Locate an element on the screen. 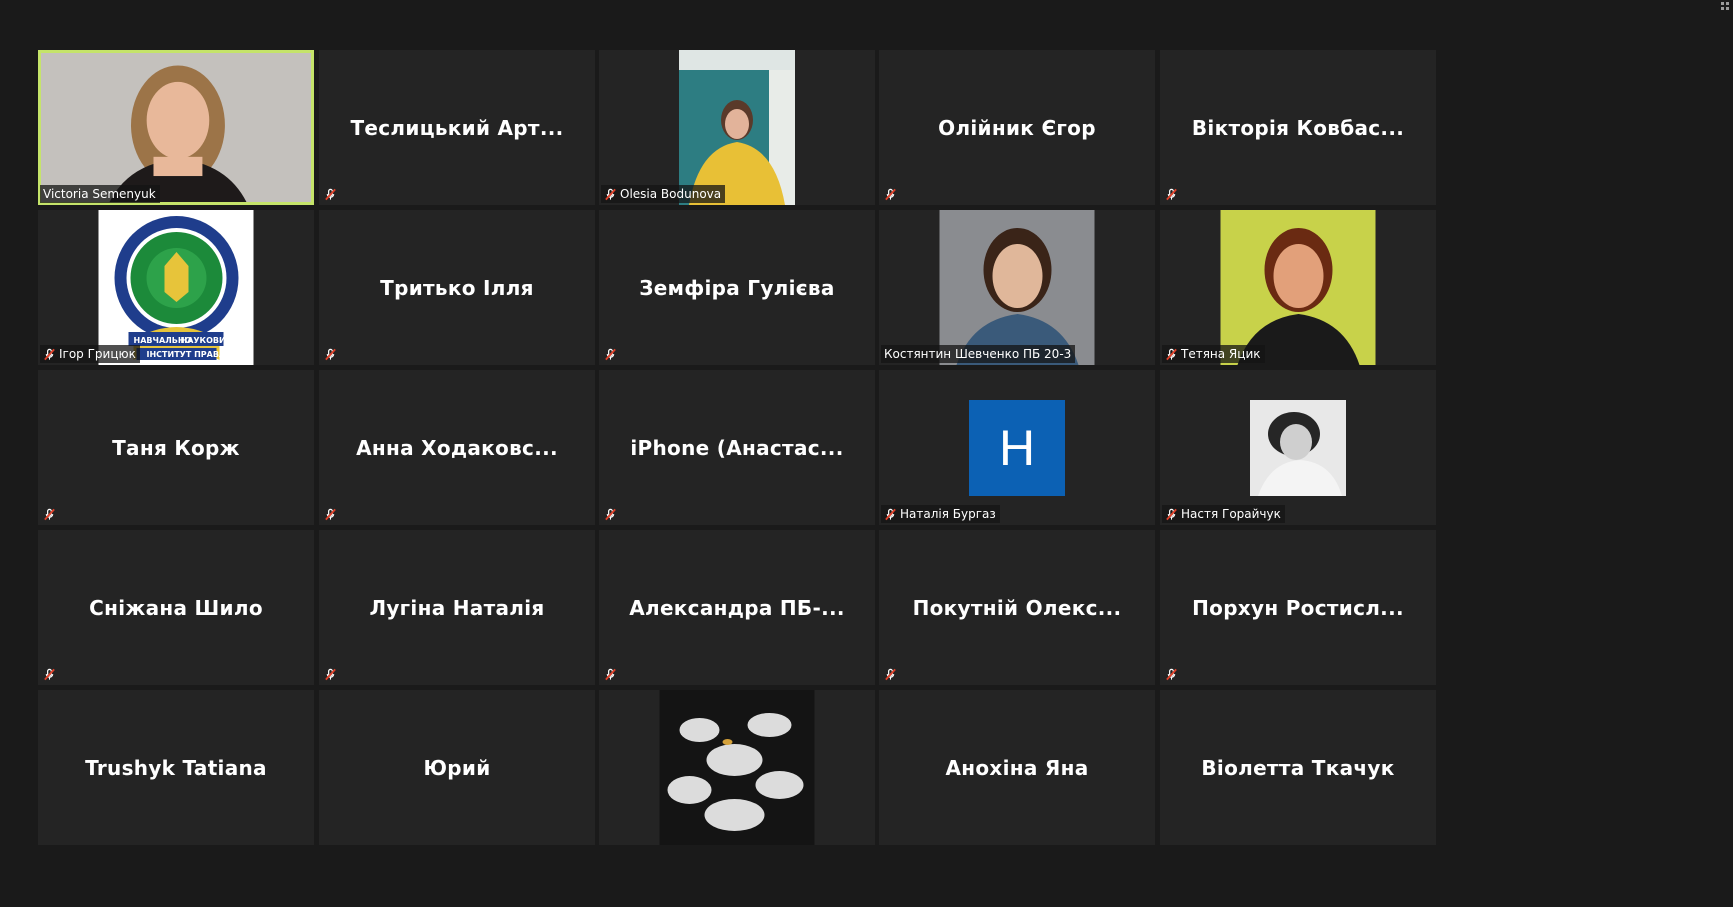  participant-tile: Настя Горайчук is located at coordinates (1298, 447).